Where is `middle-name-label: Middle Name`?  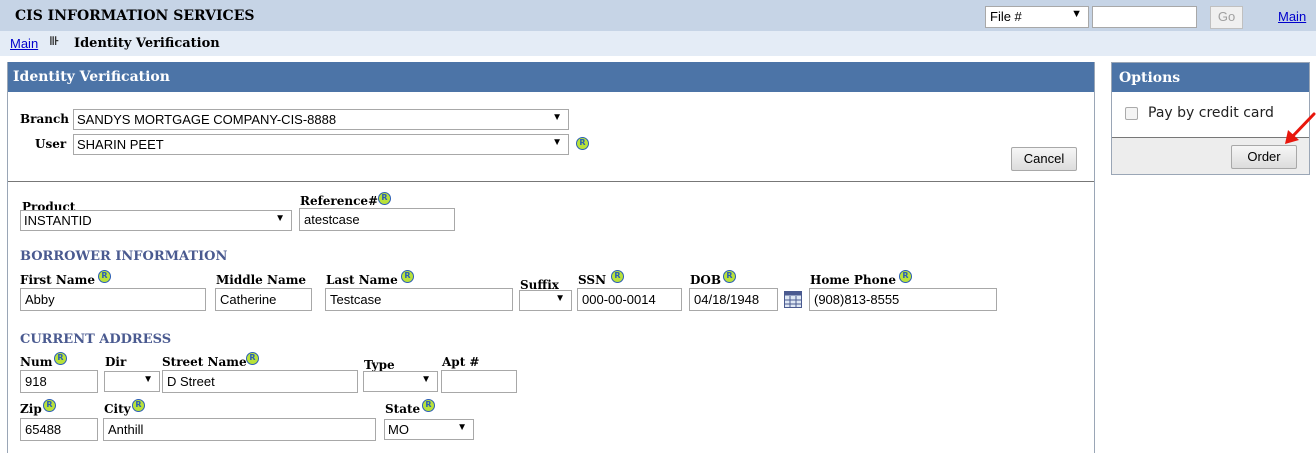
middle-name-label: Middle Name is located at coordinates (261, 280).